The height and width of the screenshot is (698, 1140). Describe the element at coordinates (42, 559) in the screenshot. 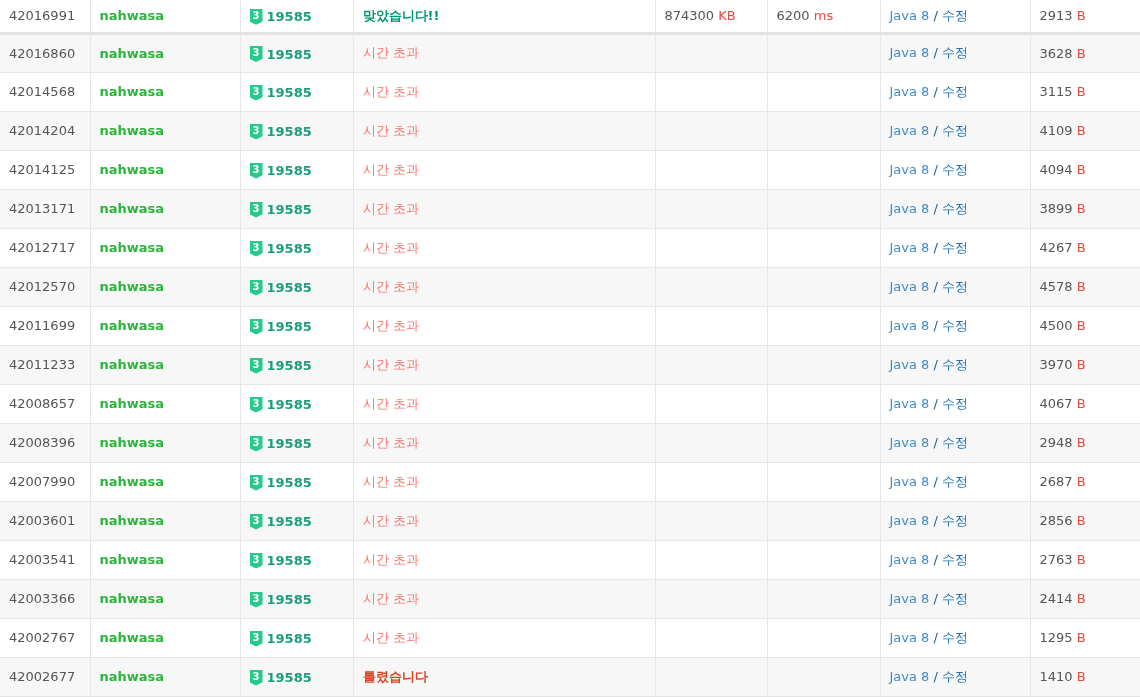

I see `submission-id: 42003541` at that location.